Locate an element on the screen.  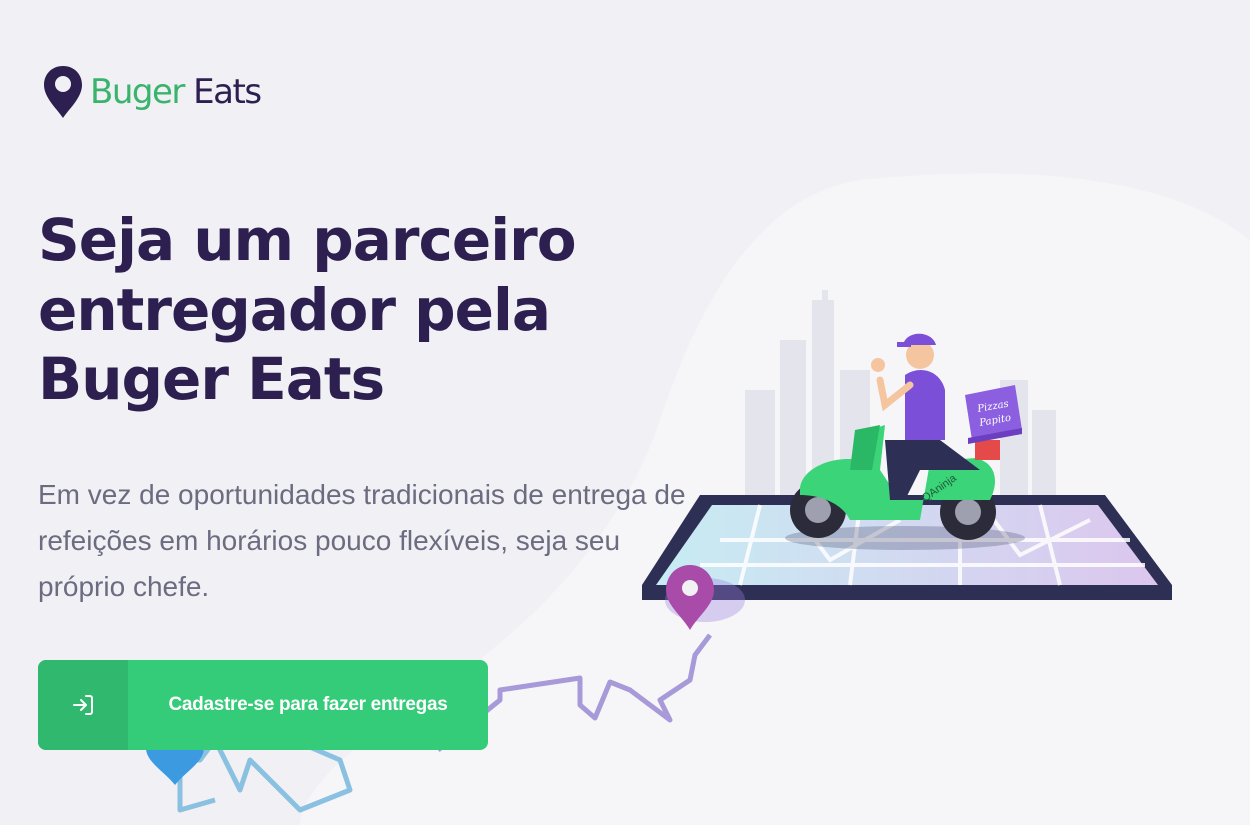
signup-deliveries-button: Cadastre-se para fazer entregas is located at coordinates (263, 705).